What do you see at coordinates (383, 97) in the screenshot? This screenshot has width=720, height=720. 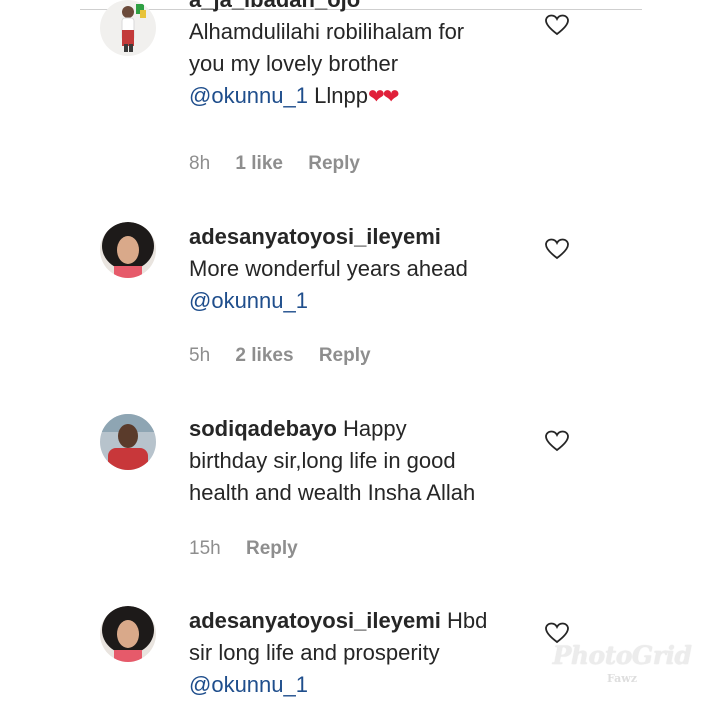 I see `heart-emoji: ❤❤` at bounding box center [383, 97].